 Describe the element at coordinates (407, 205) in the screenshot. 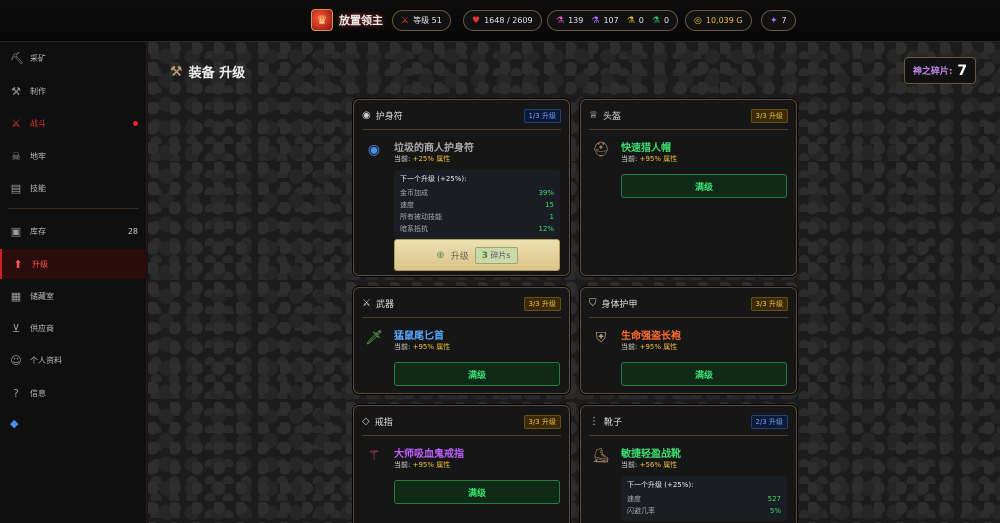

I see `stat-name: 速度` at that location.